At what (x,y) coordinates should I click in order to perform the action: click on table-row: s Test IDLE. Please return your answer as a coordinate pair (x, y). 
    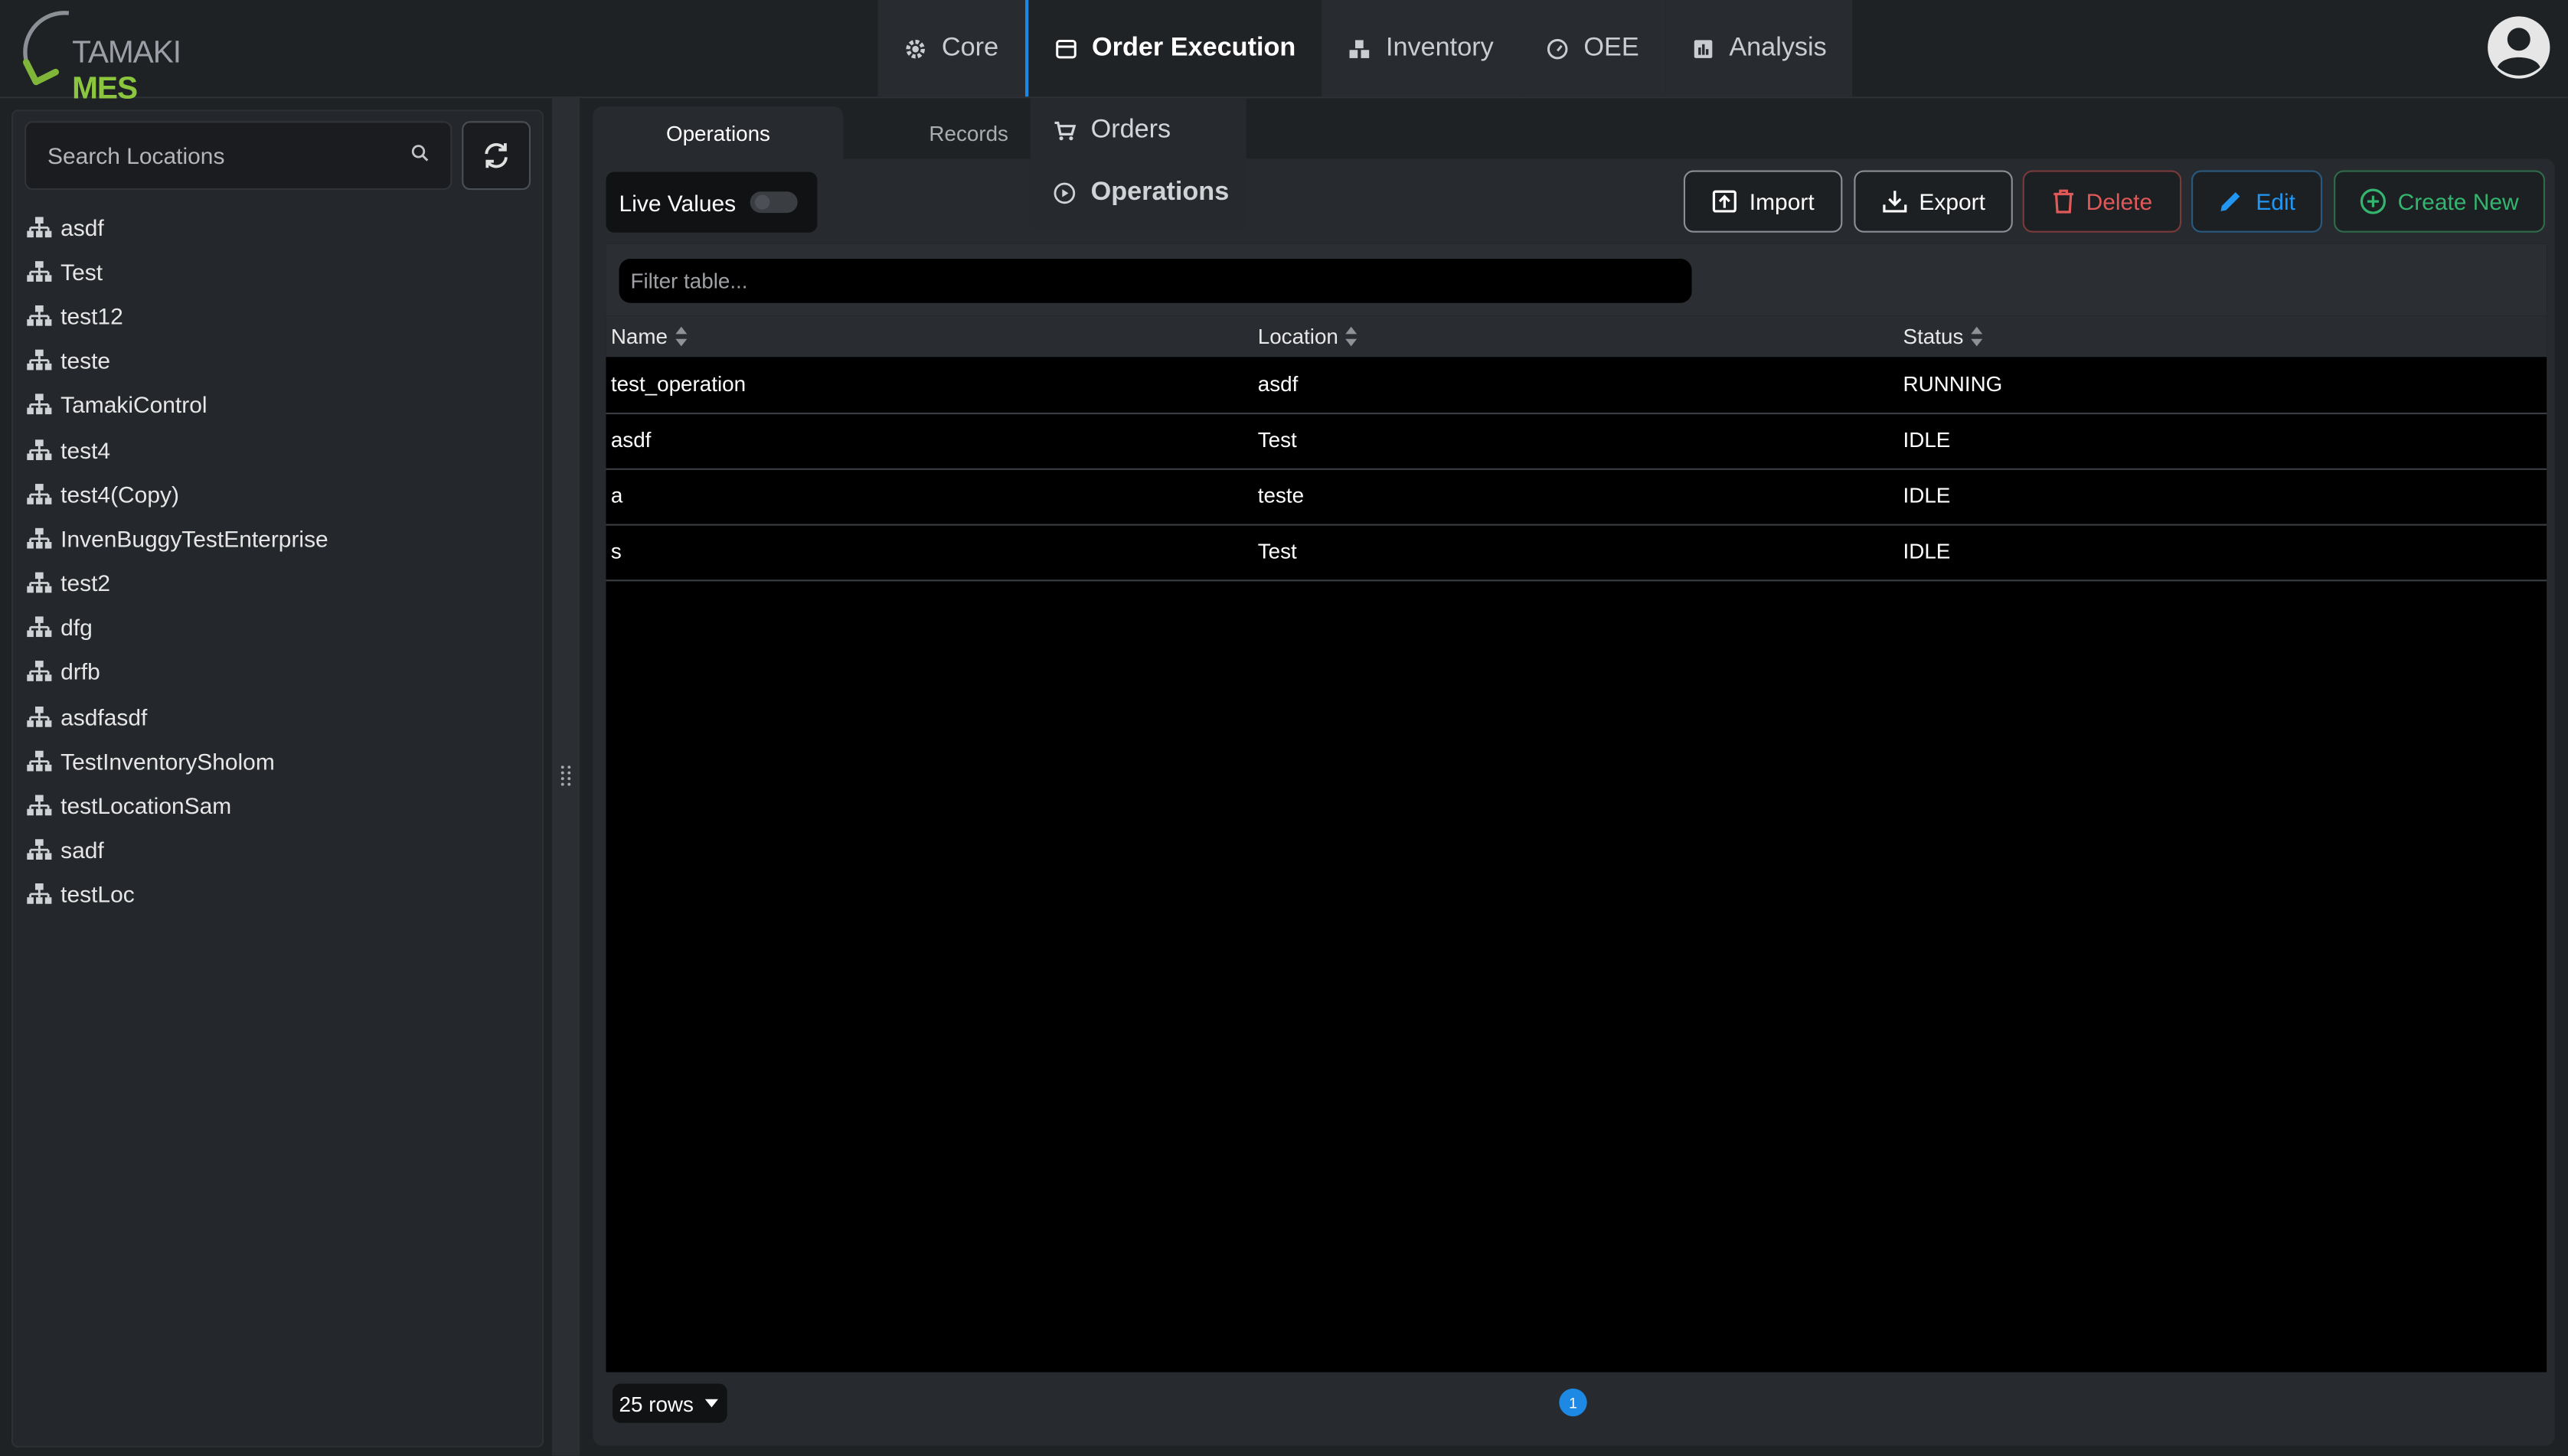
    Looking at the image, I should click on (1576, 553).